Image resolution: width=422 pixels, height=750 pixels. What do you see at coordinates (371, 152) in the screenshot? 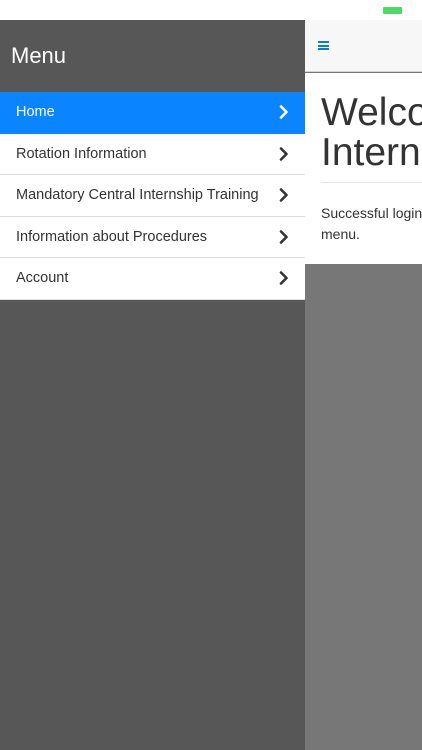
I see `welcome-title-line2: Intern` at bounding box center [371, 152].